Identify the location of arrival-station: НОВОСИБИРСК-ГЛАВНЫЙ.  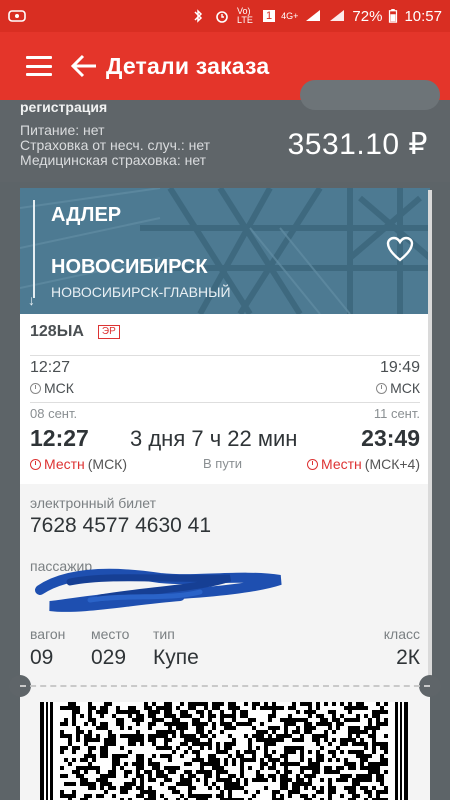
(141, 292).